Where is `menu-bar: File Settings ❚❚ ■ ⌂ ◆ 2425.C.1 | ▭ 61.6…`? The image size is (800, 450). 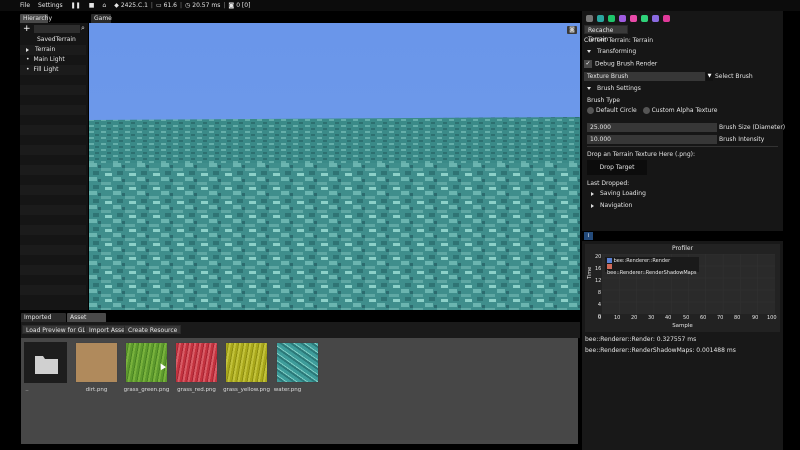 menu-bar: File Settings ❚❚ ■ ⌂ ◆ 2425.C.1 | ▭ 61.6… is located at coordinates (400, 5).